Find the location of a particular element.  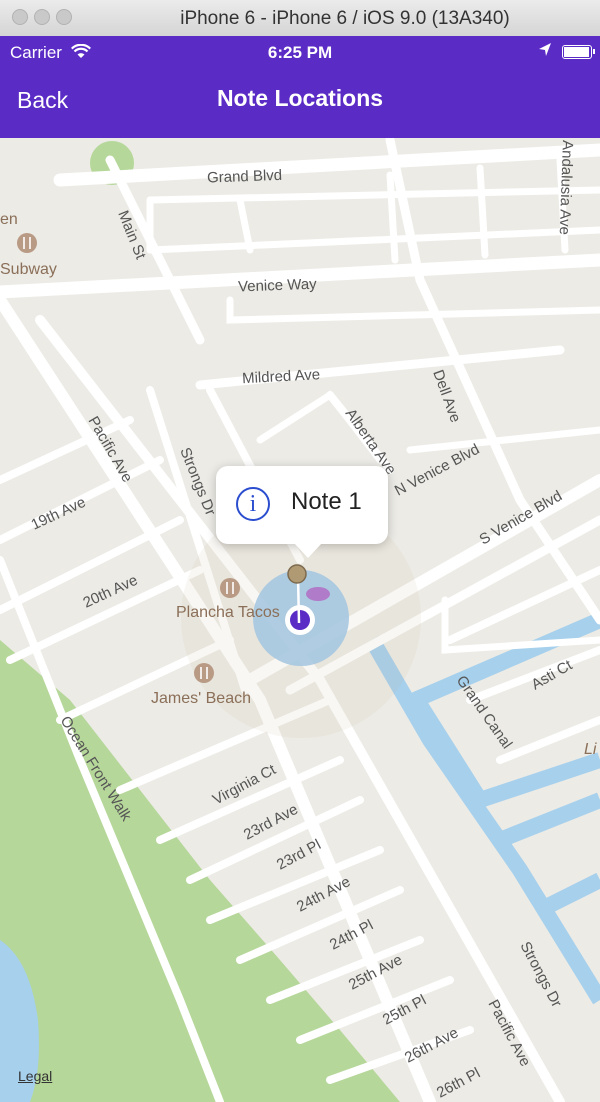

street-label: Grand Blvd is located at coordinates (245, 177).